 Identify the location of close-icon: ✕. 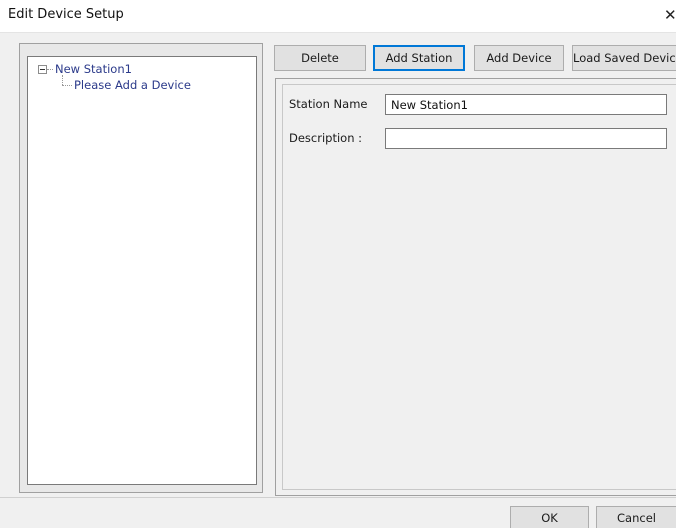
(670, 15).